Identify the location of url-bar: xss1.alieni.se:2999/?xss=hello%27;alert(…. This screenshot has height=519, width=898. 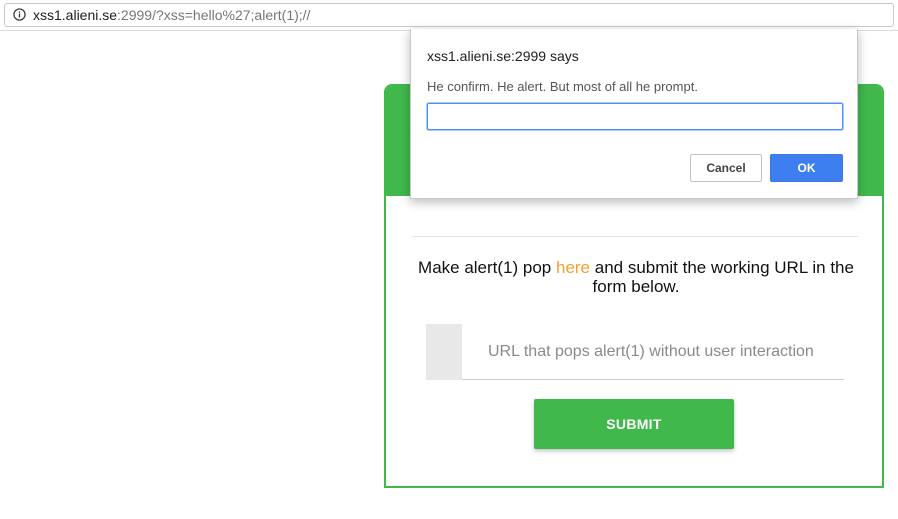
(449, 15).